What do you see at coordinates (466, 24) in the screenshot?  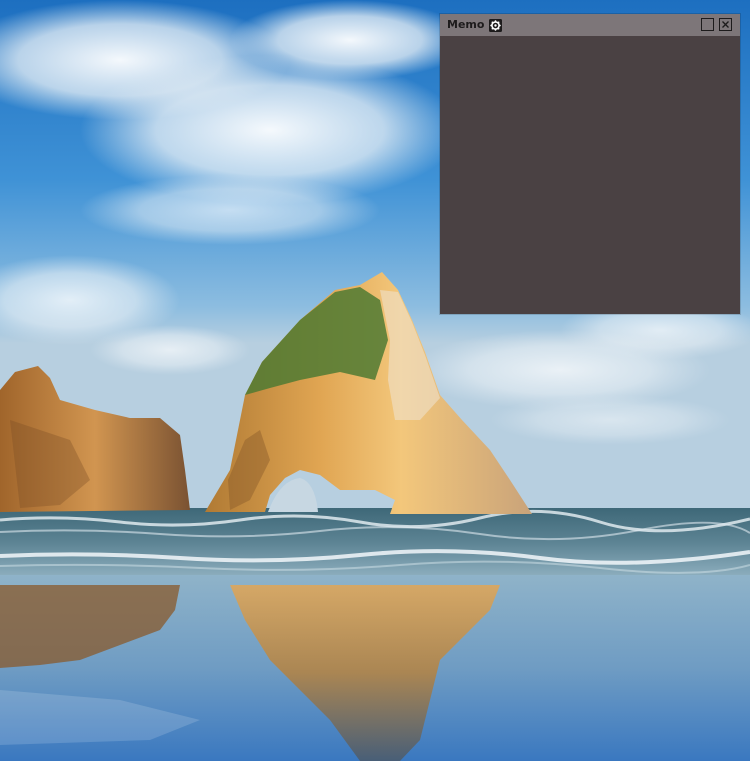 I see `memo-title: Memo` at bounding box center [466, 24].